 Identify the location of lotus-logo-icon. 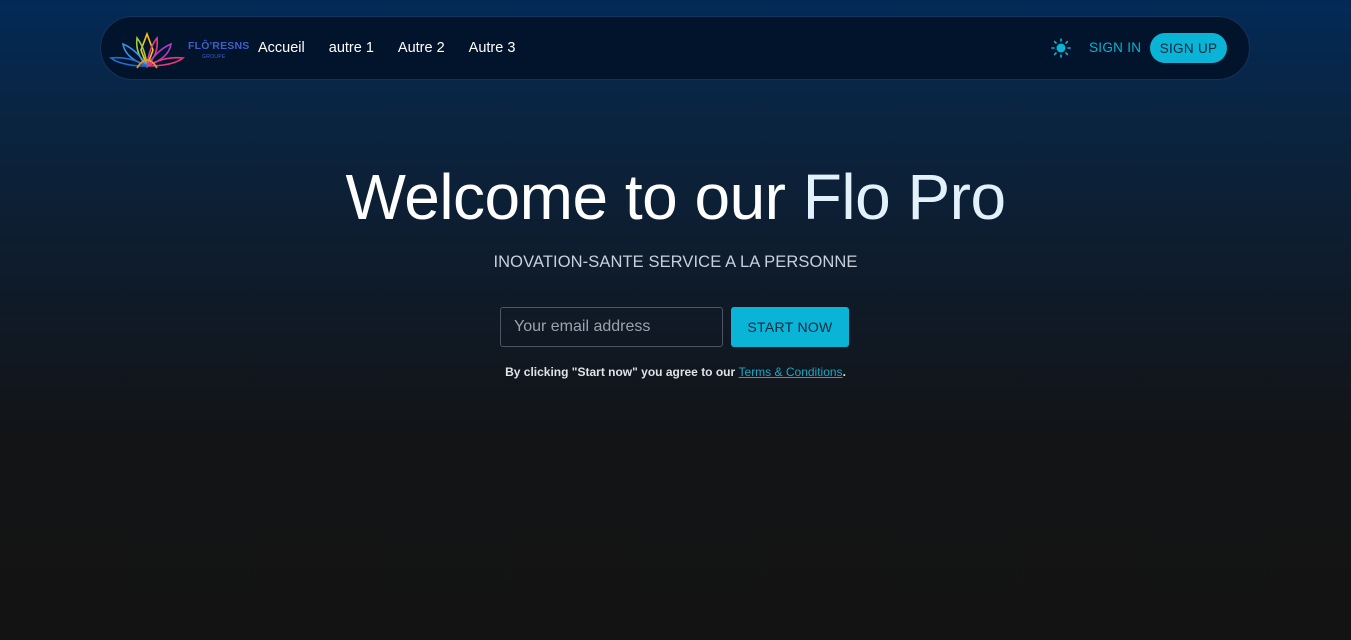
(147, 50).